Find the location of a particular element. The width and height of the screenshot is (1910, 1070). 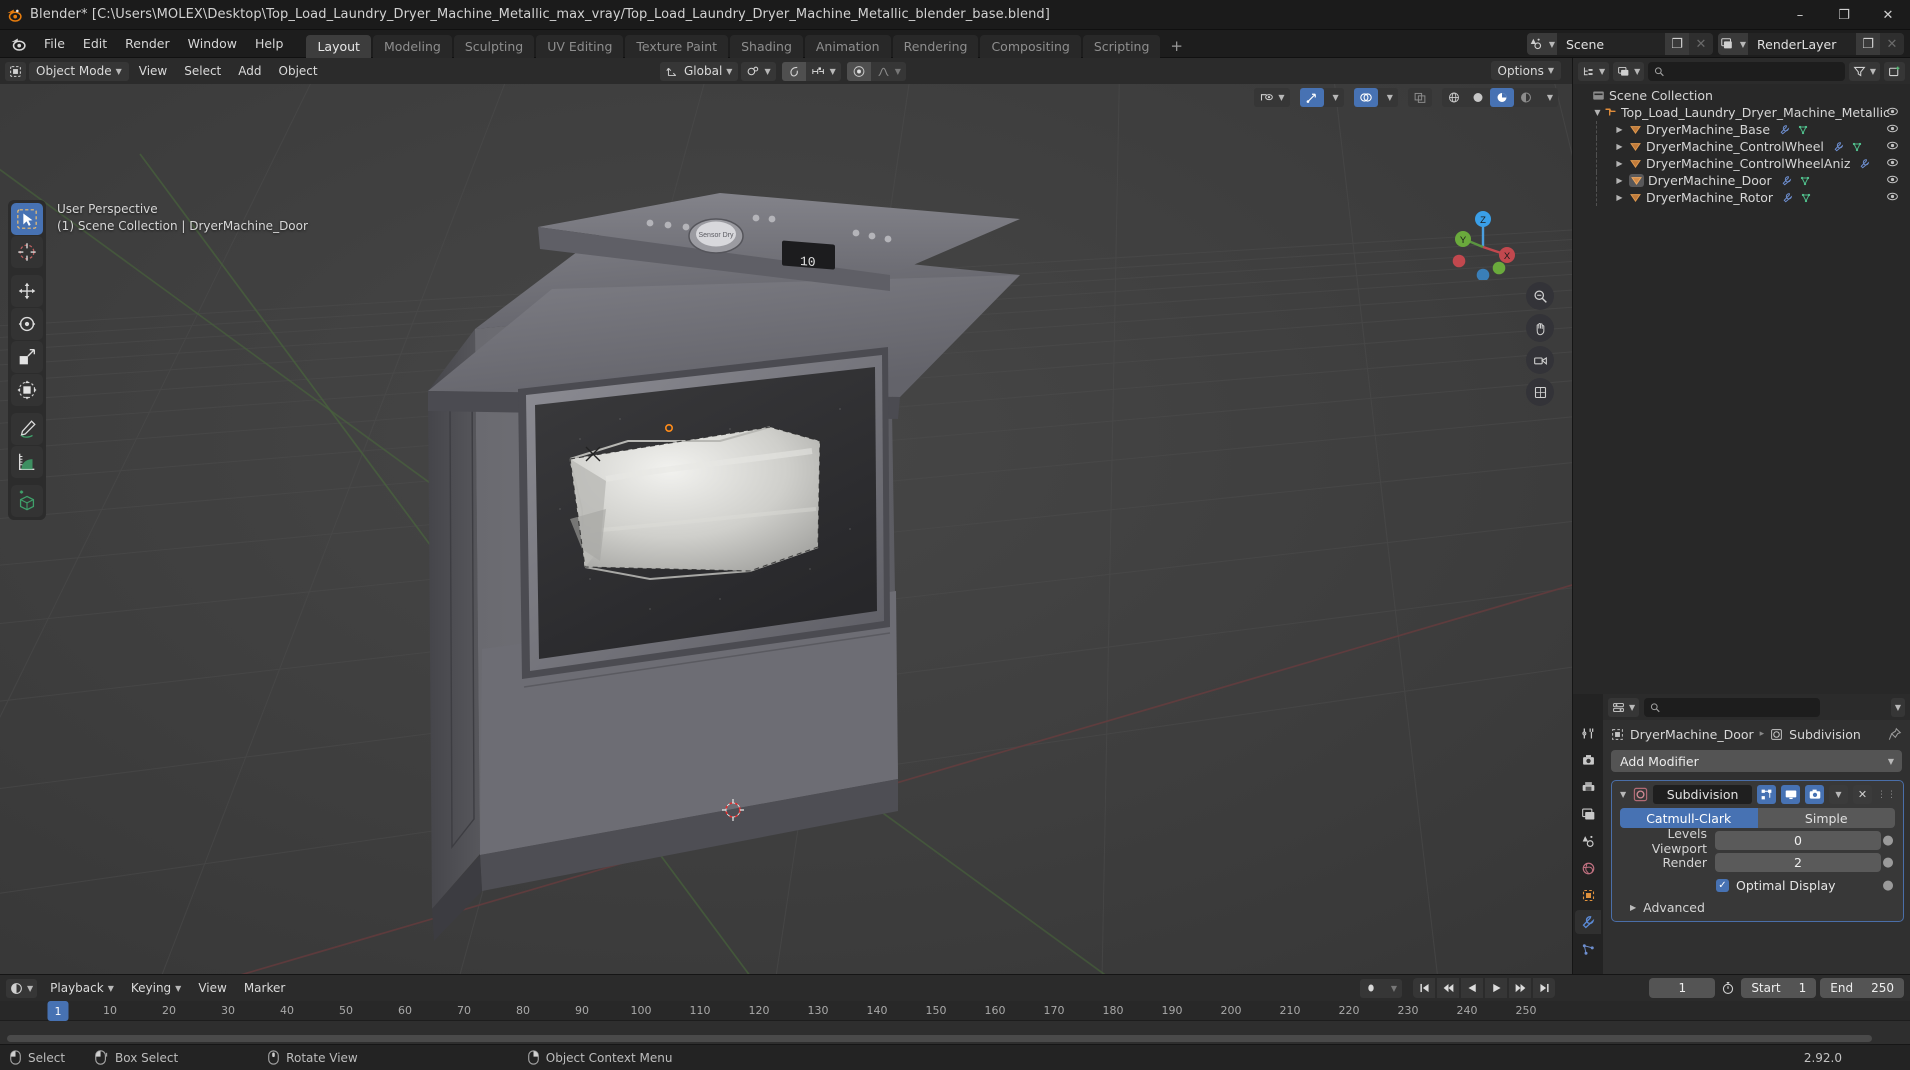

simple-button: Simple is located at coordinates (1826, 818).